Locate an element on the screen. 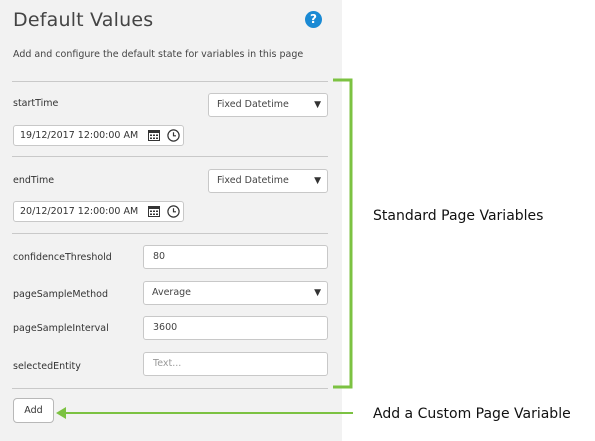 The image size is (595, 441). start-time-mode-value: Fixed Datetime is located at coordinates (253, 104).